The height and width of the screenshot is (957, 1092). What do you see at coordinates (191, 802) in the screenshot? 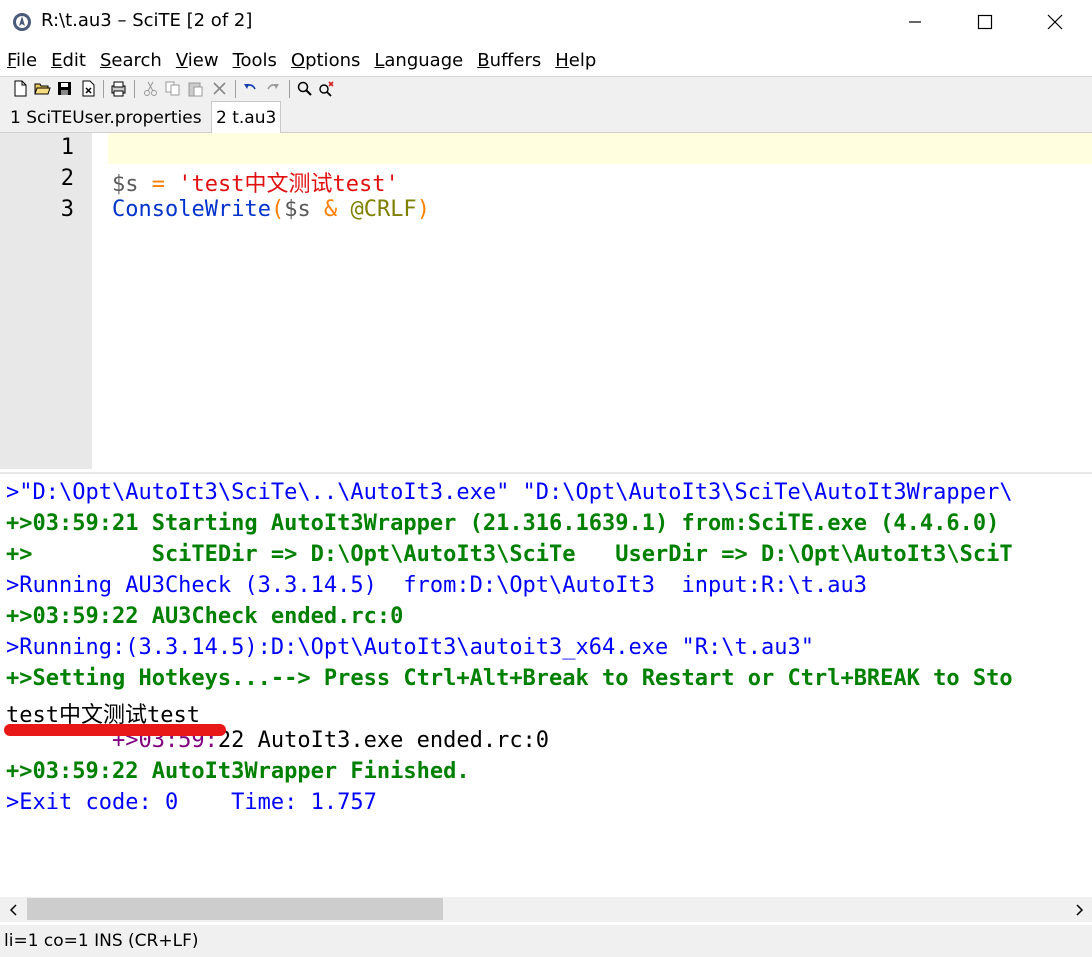
I see `output-line: >Exit code: 0 Time: 1.757` at bounding box center [191, 802].